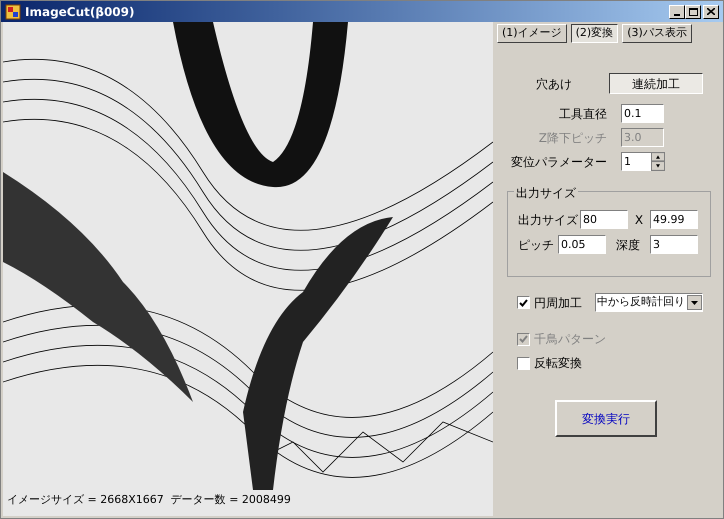 This screenshot has height=519, width=724. I want to click on separator-text: X, so click(639, 220).